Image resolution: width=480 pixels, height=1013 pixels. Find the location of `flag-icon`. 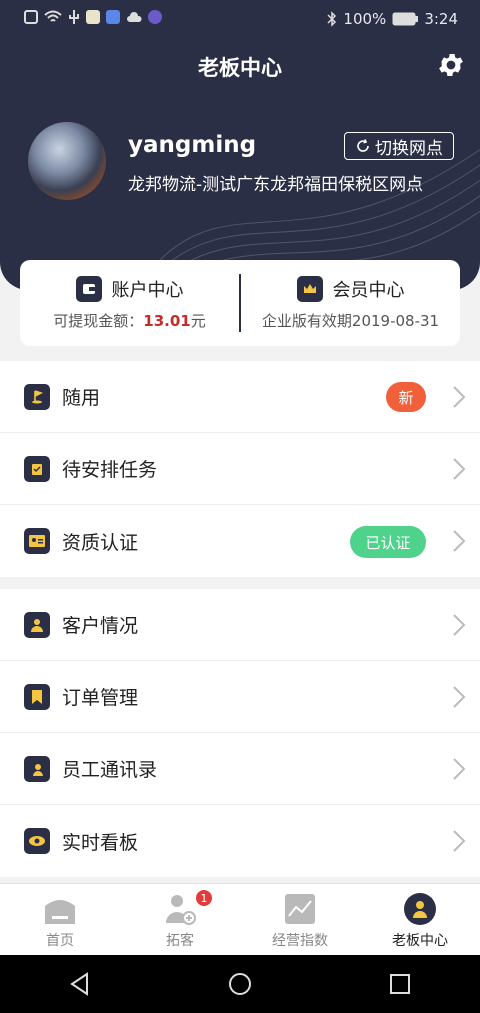

flag-icon is located at coordinates (37, 396).